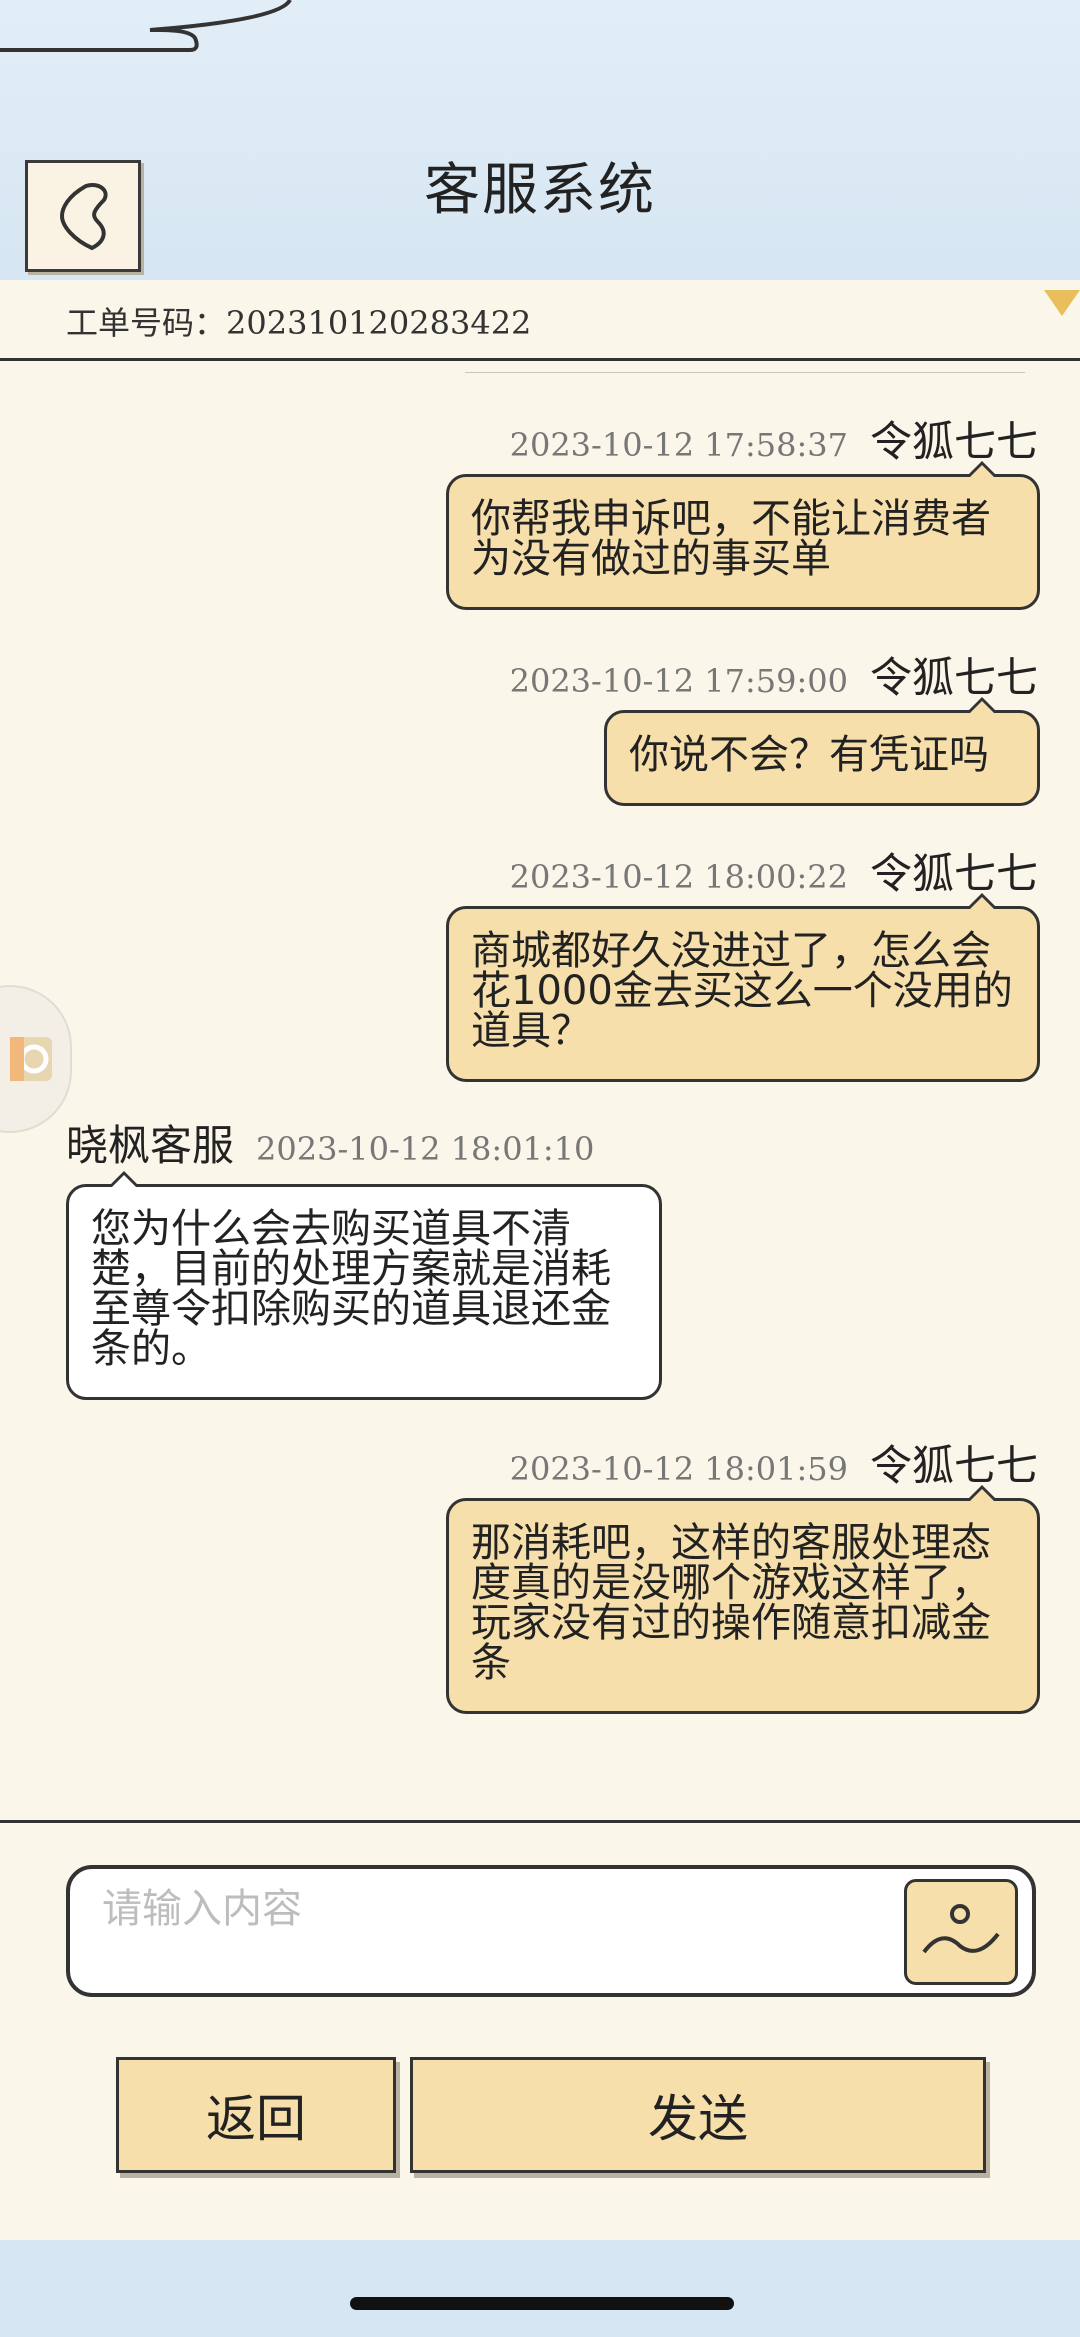 Image resolution: width=1080 pixels, height=2337 pixels. I want to click on message-meta: 2023-10-12 17:59:00 令狐七七, so click(774, 674).